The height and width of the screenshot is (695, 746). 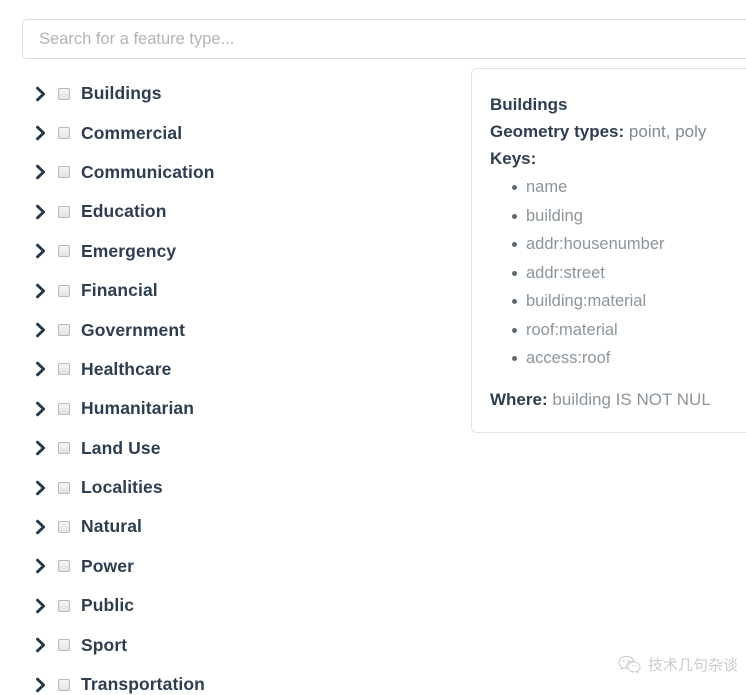 What do you see at coordinates (126, 368) in the screenshot?
I see `tree-item-label: Healthcare` at bounding box center [126, 368].